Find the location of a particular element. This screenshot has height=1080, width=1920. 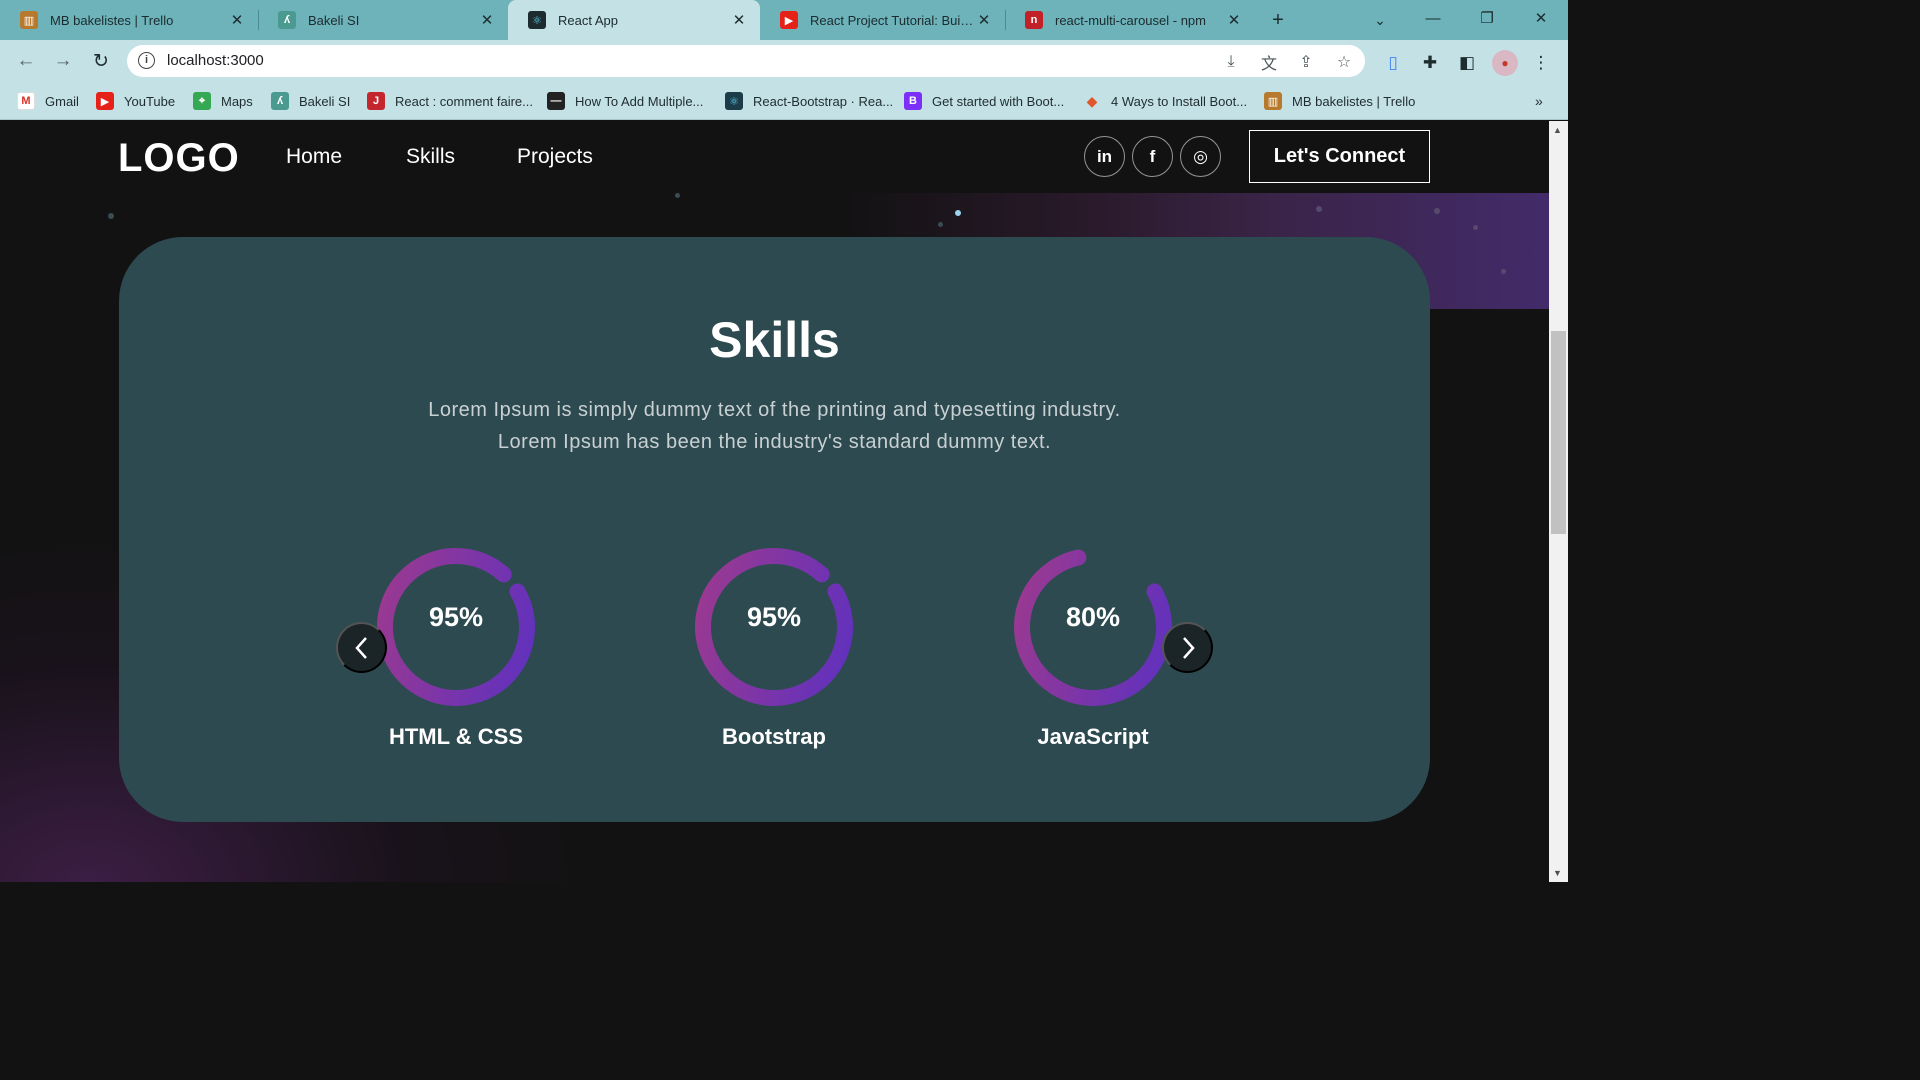

tab-title: react-multi-carousel - npm is located at coordinates (1130, 20).